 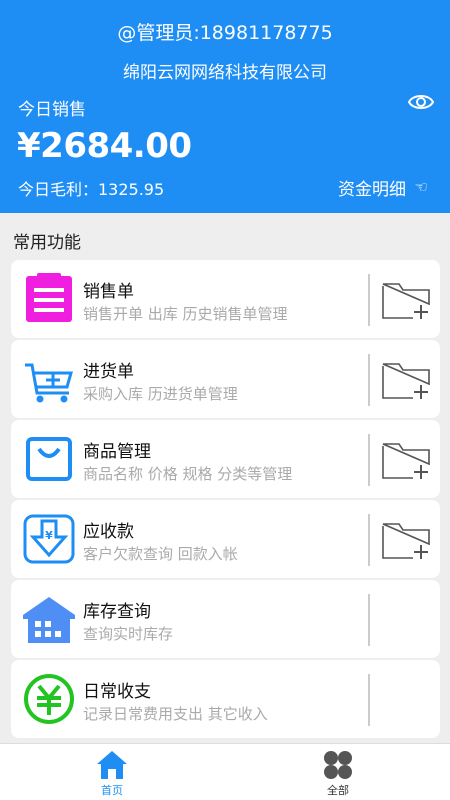 What do you see at coordinates (49, 459) in the screenshot?
I see `bag-icon` at bounding box center [49, 459].